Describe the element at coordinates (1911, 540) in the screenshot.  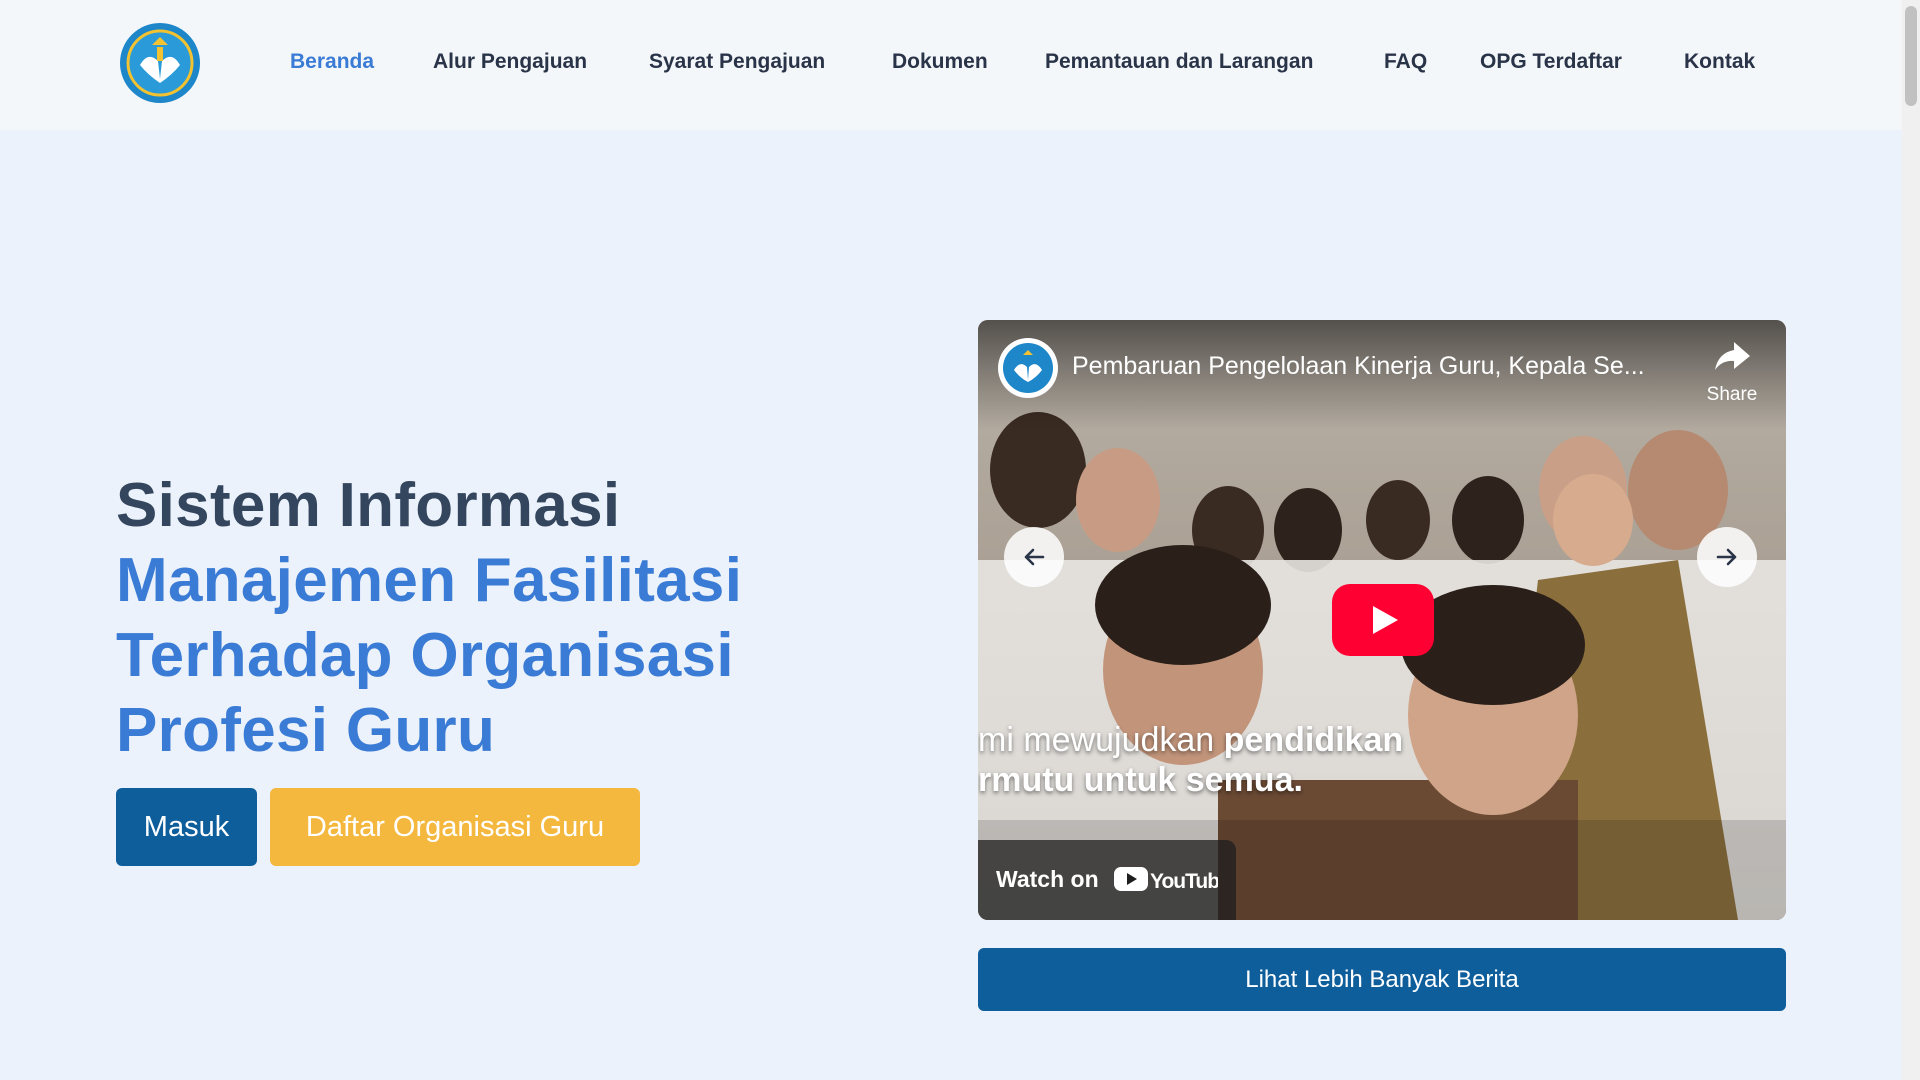
I see `page-scrollbar` at that location.